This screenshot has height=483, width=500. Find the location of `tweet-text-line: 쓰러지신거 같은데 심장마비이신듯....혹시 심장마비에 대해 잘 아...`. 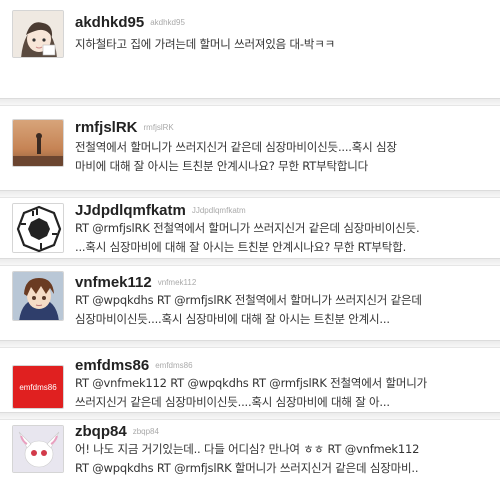

tweet-text-line: 쓰러지신거 같은데 심장마비이신듯....혹시 심장마비에 대해 잘 아... is located at coordinates (232, 402).